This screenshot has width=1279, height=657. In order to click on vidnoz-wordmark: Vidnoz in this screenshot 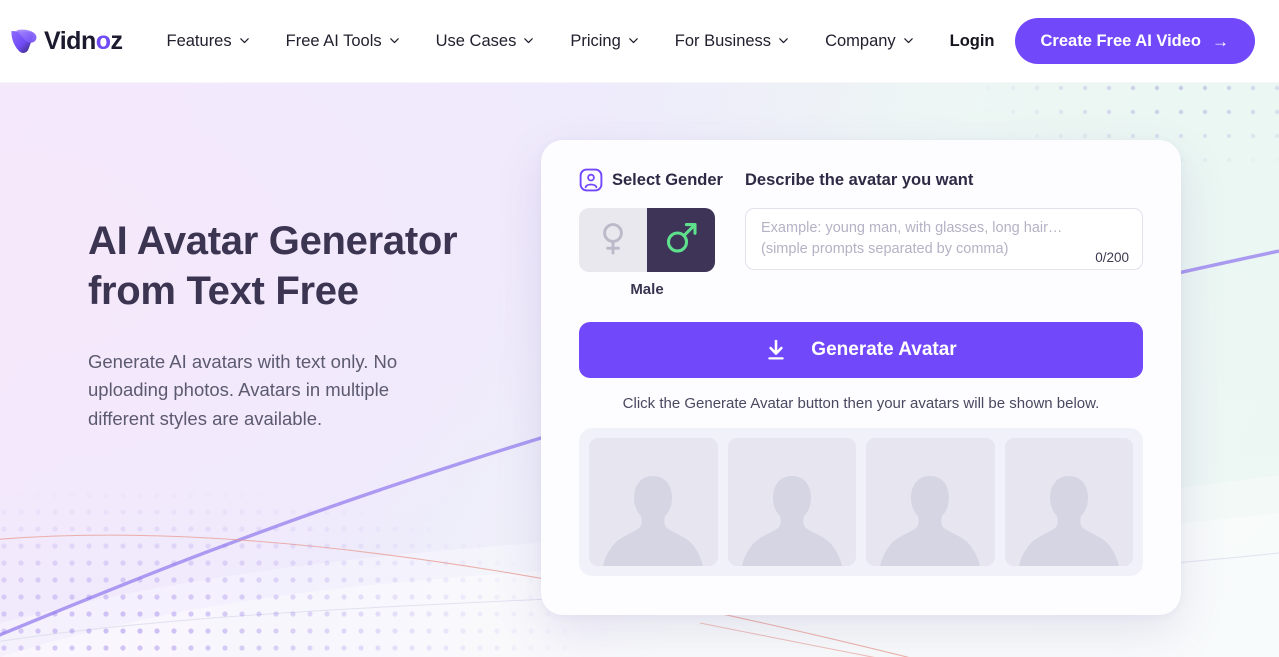, I will do `click(83, 40)`.